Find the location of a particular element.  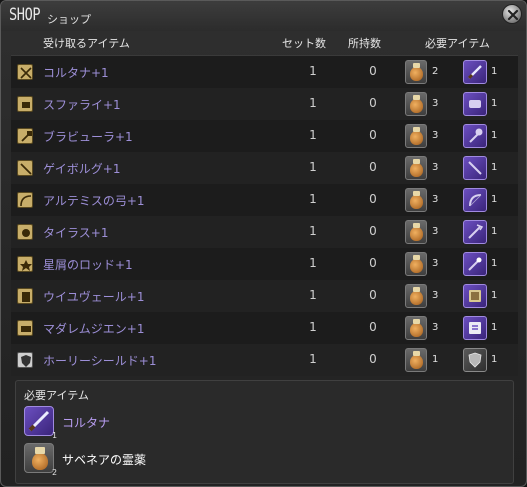

item-name: ブラビューラ+1 is located at coordinates (88, 137).